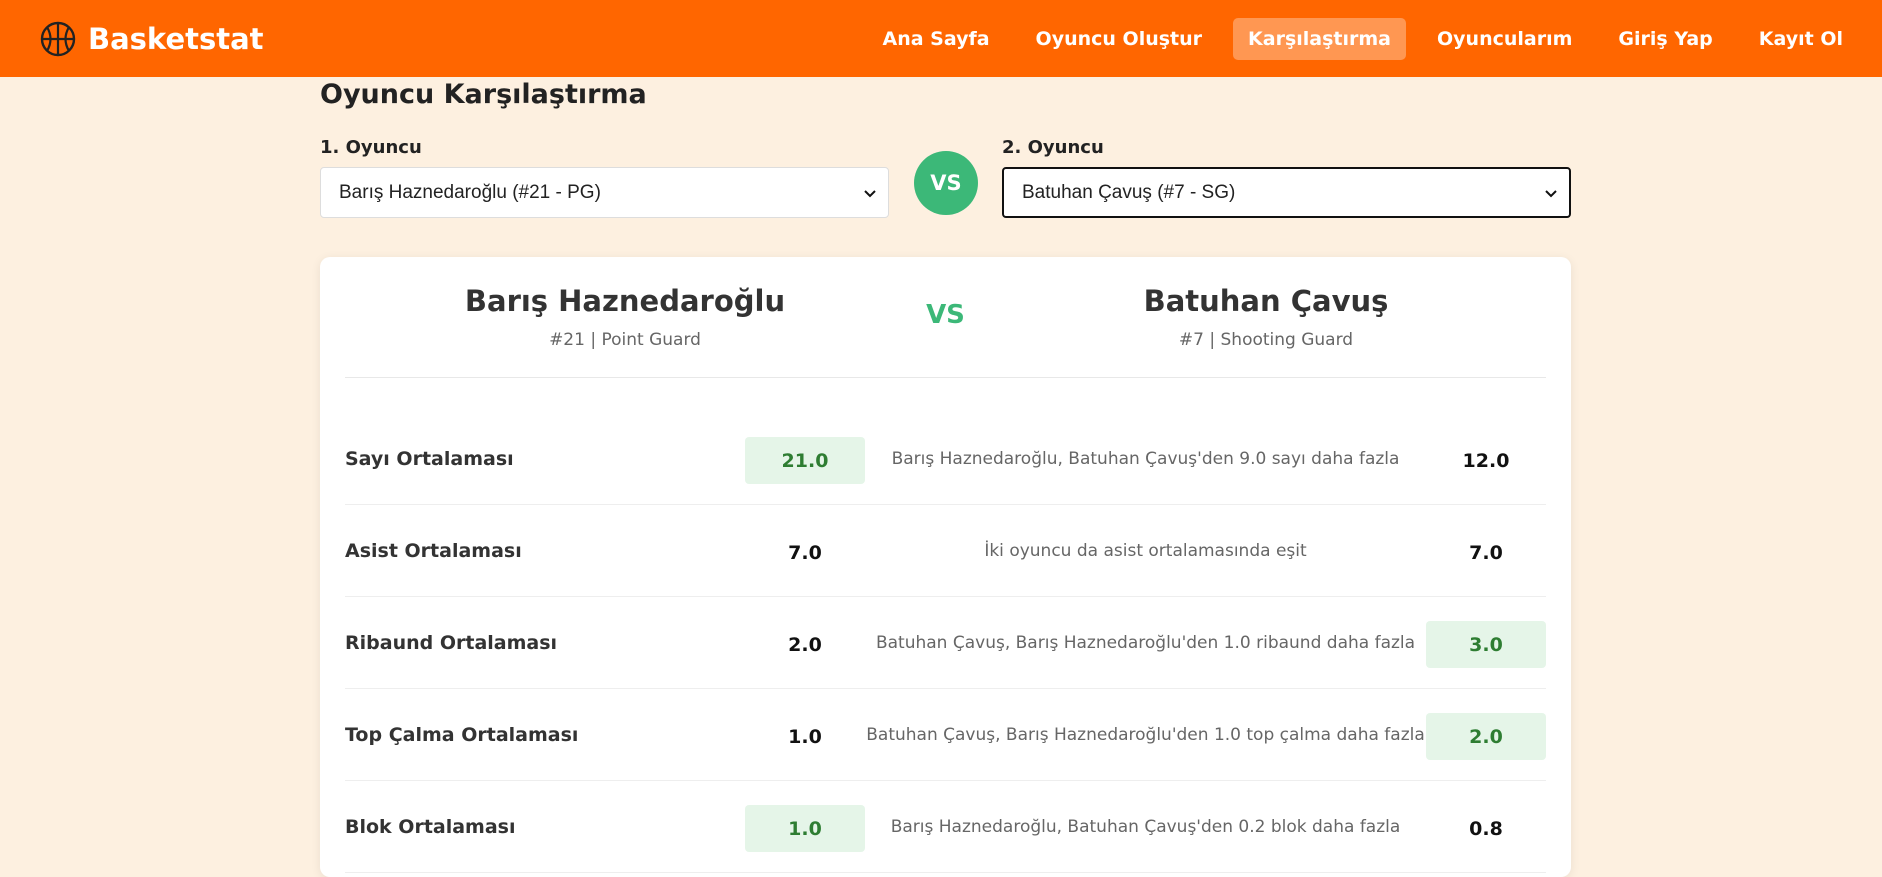 The image size is (1882, 877). Describe the element at coordinates (1801, 39) in the screenshot. I see `nav-link-register: Kayıt Ol` at that location.